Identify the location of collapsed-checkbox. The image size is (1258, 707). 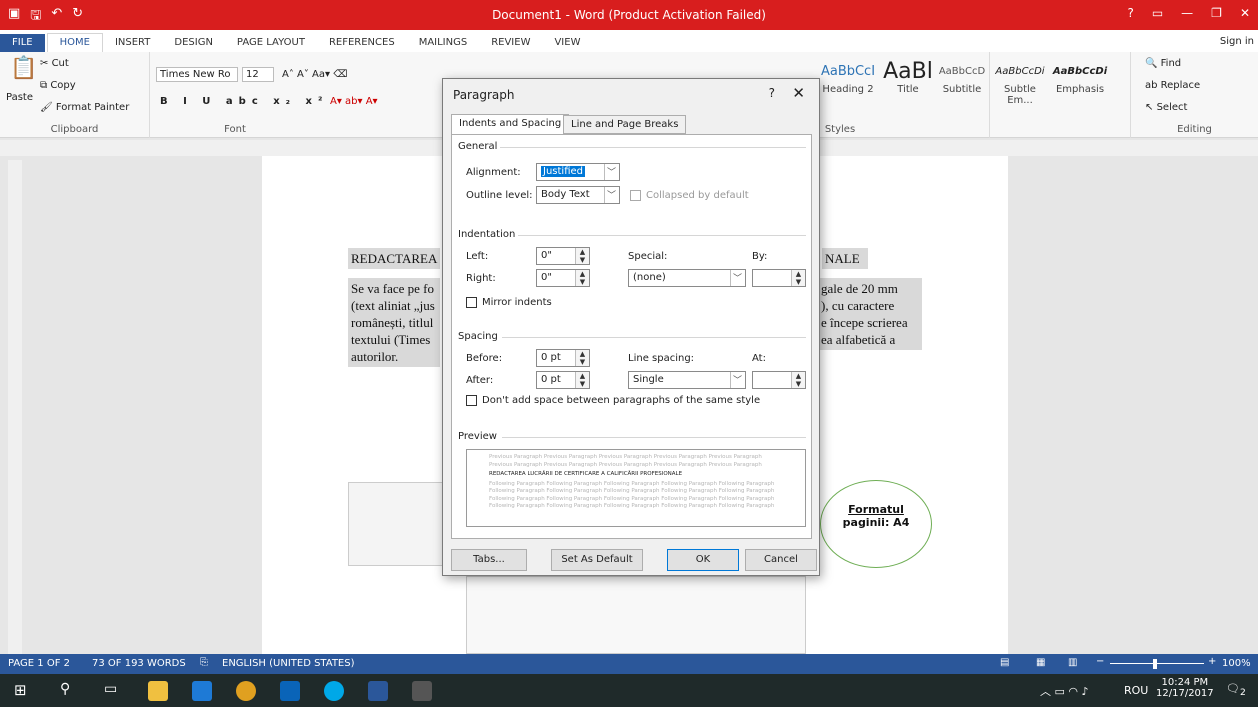
(635, 195).